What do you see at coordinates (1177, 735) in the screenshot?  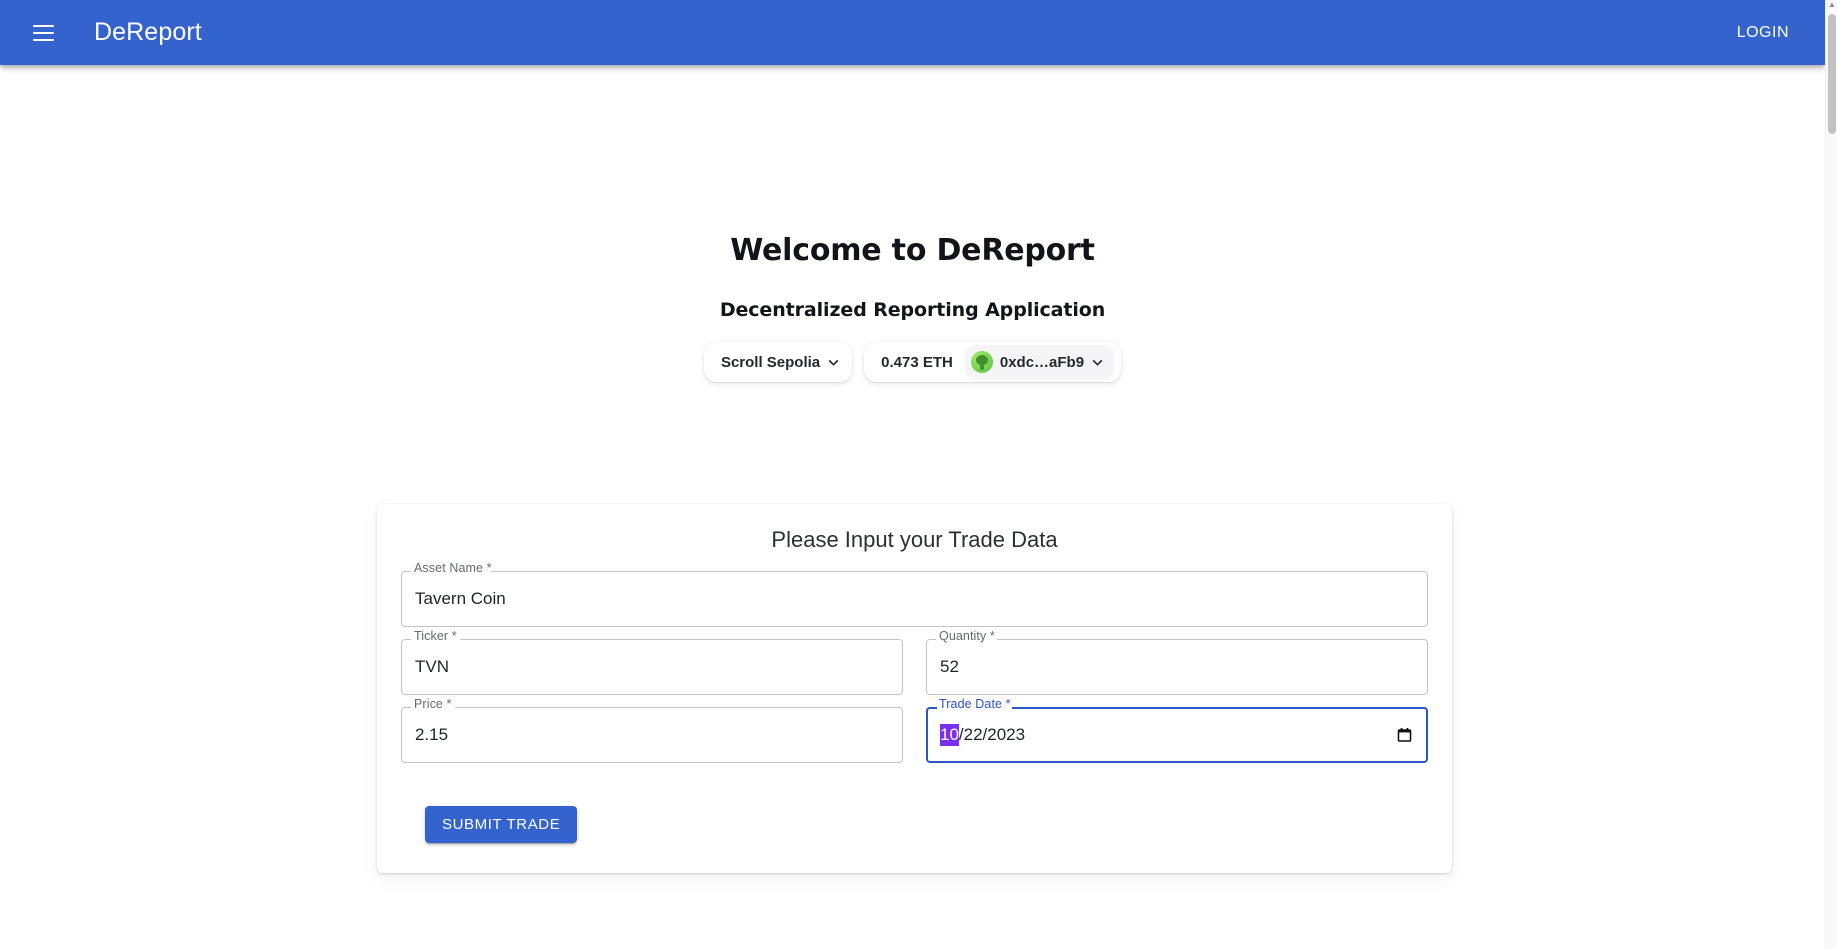 I see `trade-date-value: 10/22/2023` at bounding box center [1177, 735].